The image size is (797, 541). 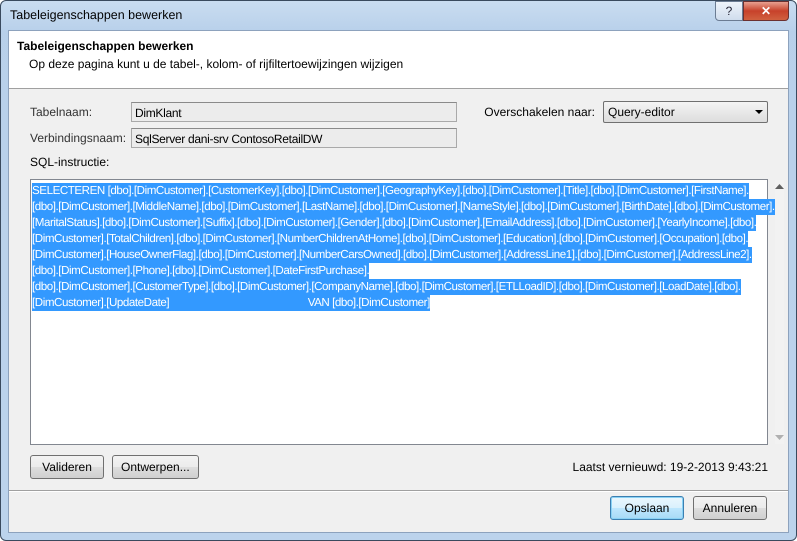 I want to click on last-refreshed-text: Laatst vernieuwd: 19-2-2013 9:43:21, so click(x=670, y=467).